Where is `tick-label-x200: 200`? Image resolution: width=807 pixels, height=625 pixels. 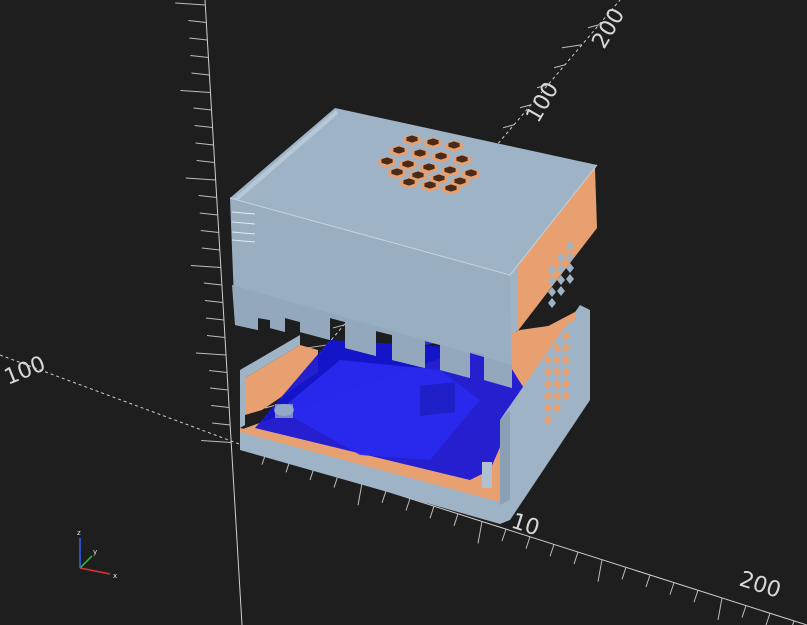
tick-label-x200: 200 is located at coordinates (760, 585).